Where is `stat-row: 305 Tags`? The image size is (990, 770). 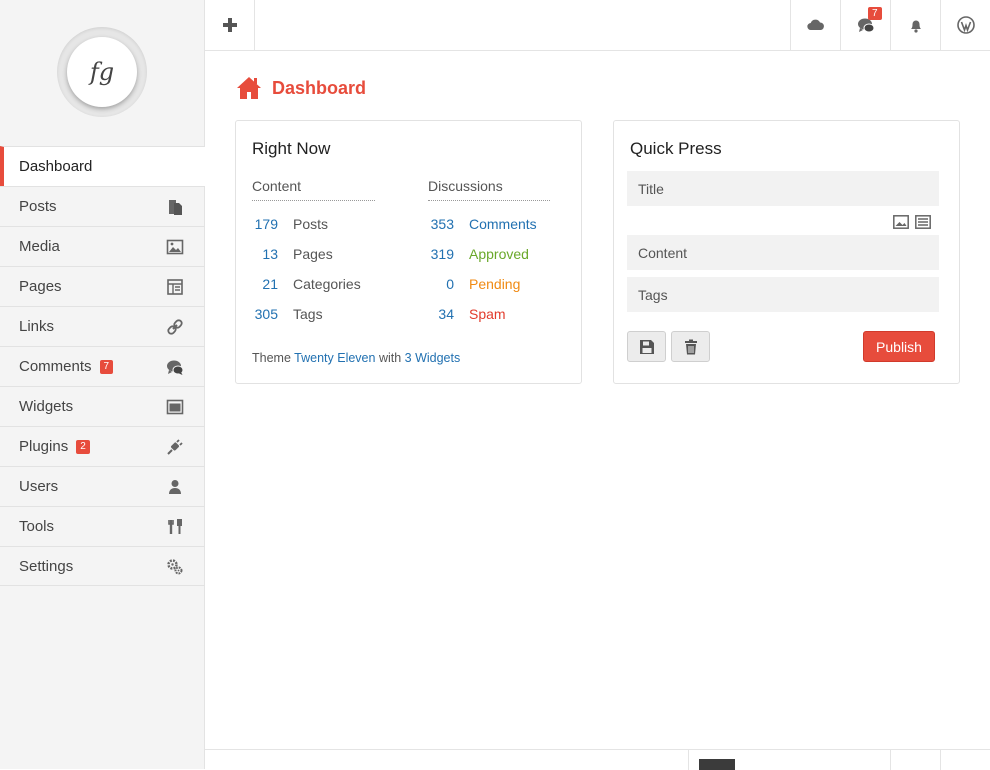
stat-row: 305 Tags is located at coordinates (313, 314).